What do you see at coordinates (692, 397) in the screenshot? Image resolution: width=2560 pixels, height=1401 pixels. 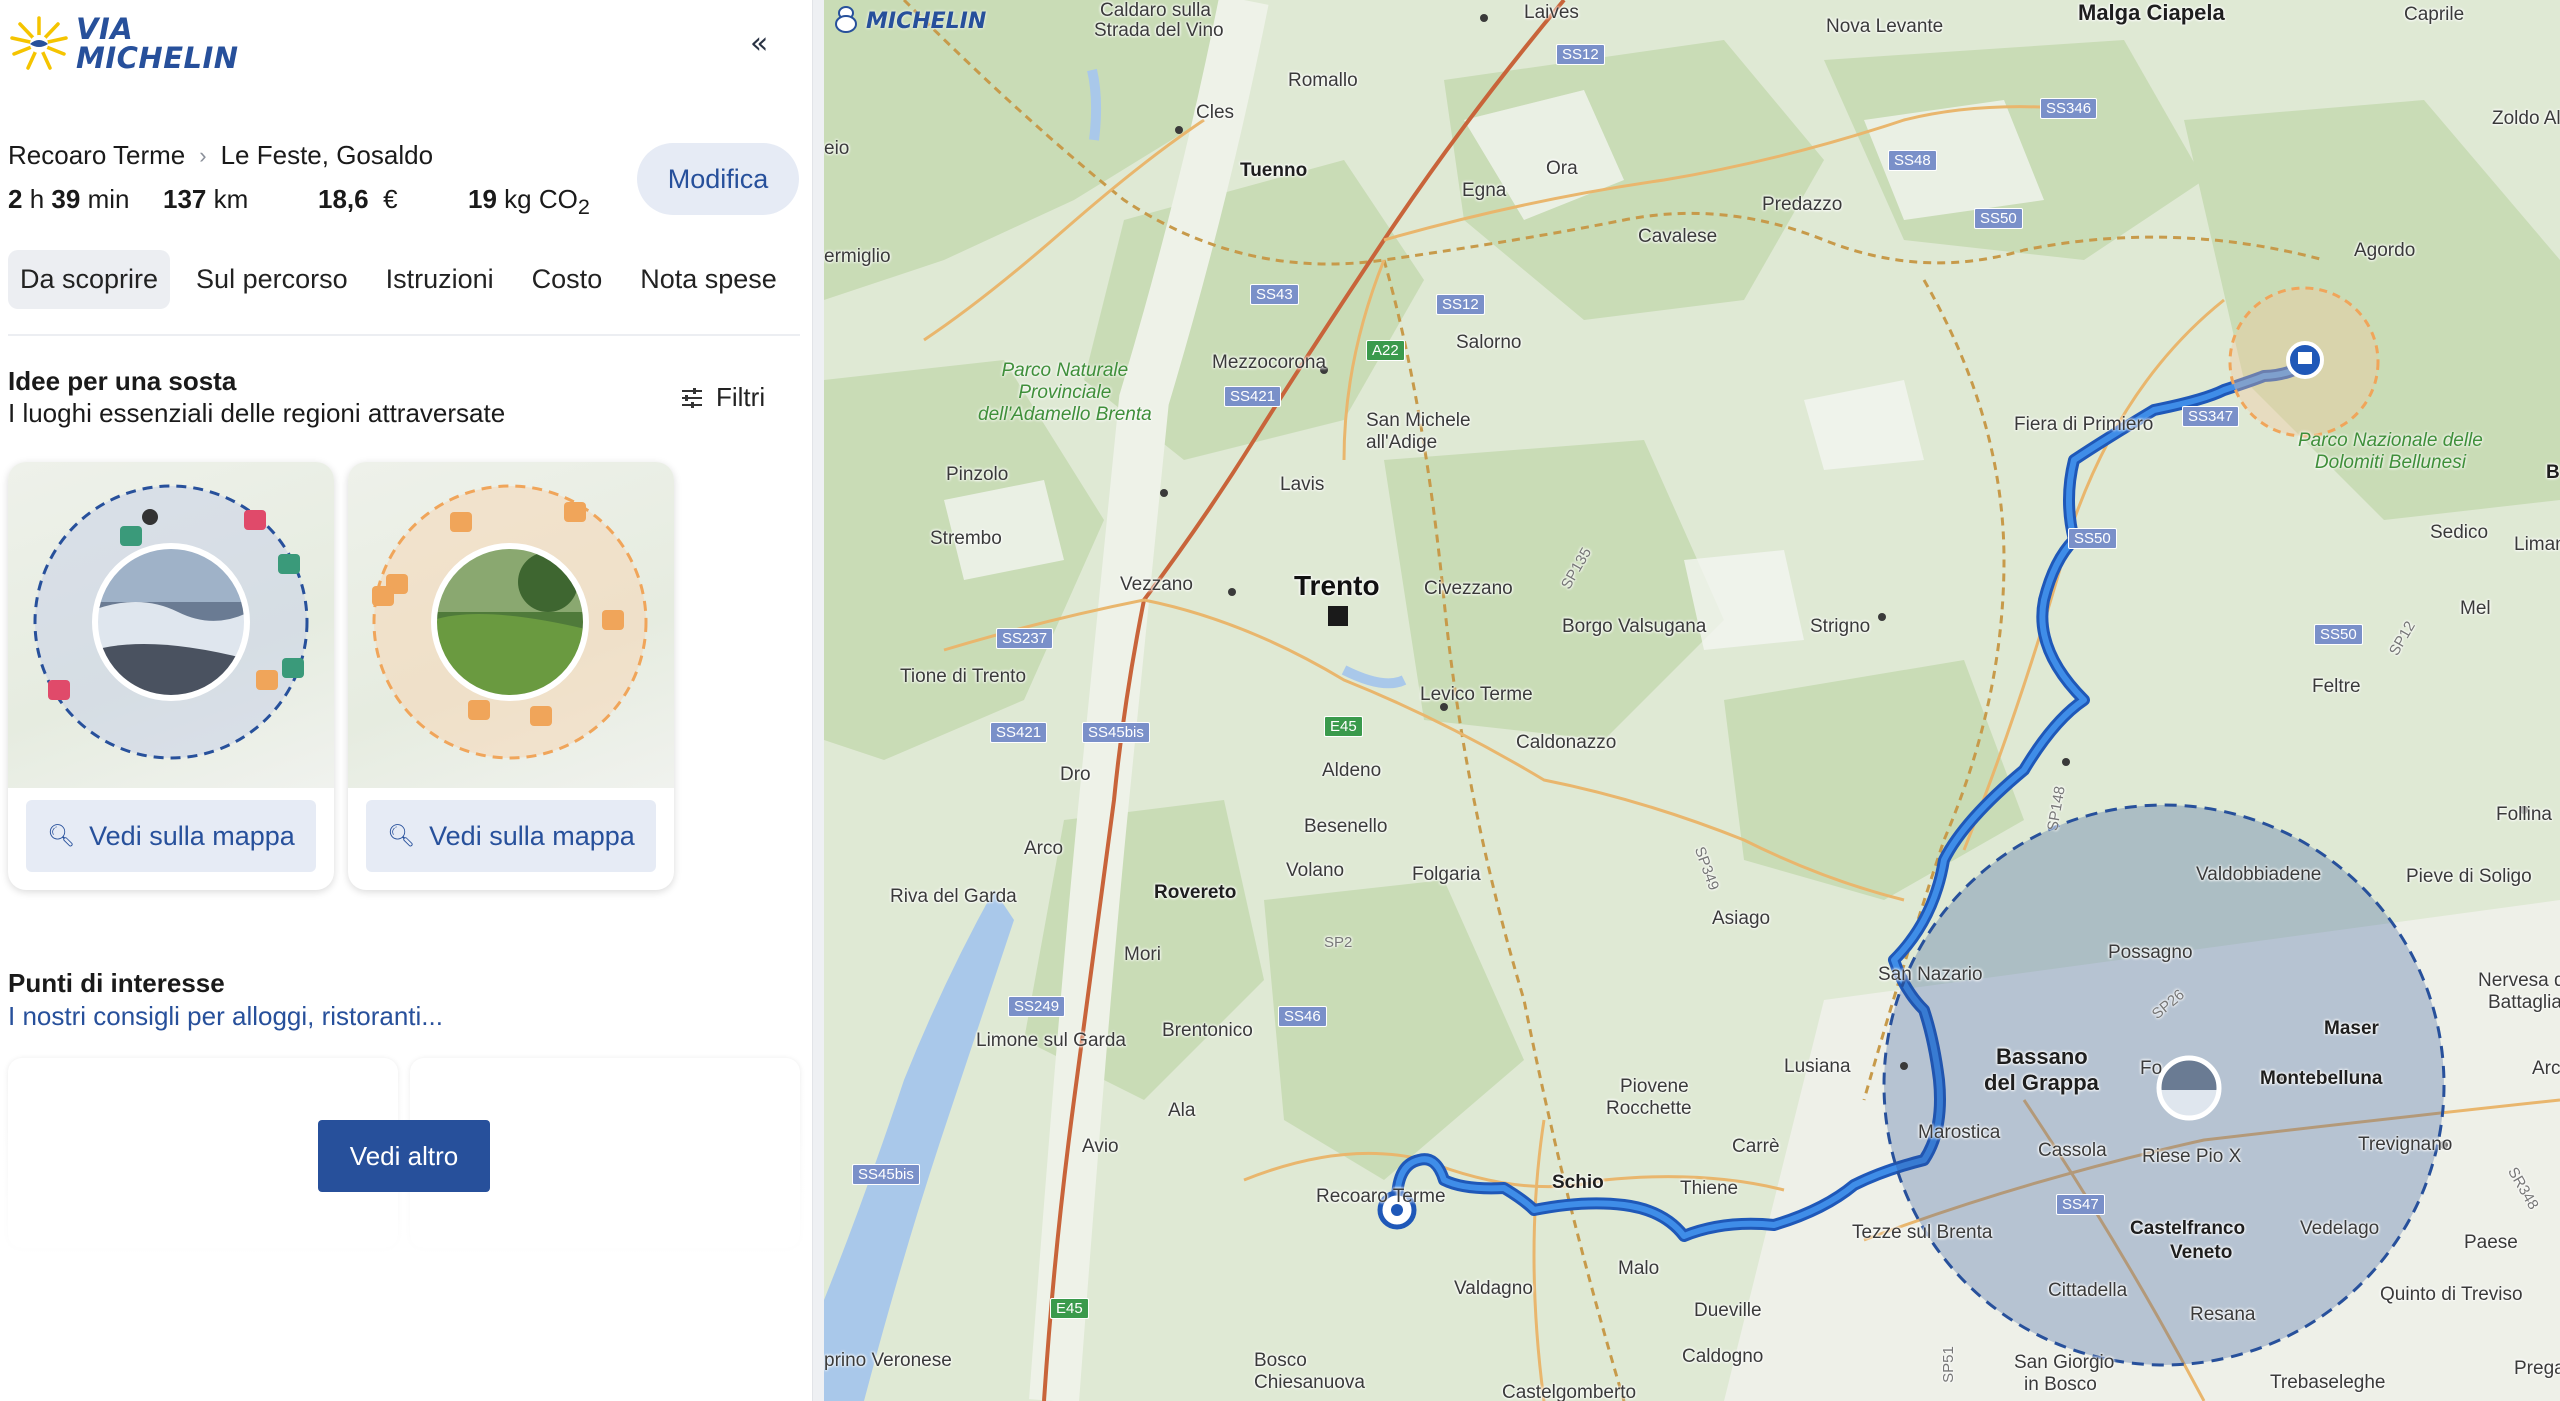 I see `filter-sliders-icon` at bounding box center [692, 397].